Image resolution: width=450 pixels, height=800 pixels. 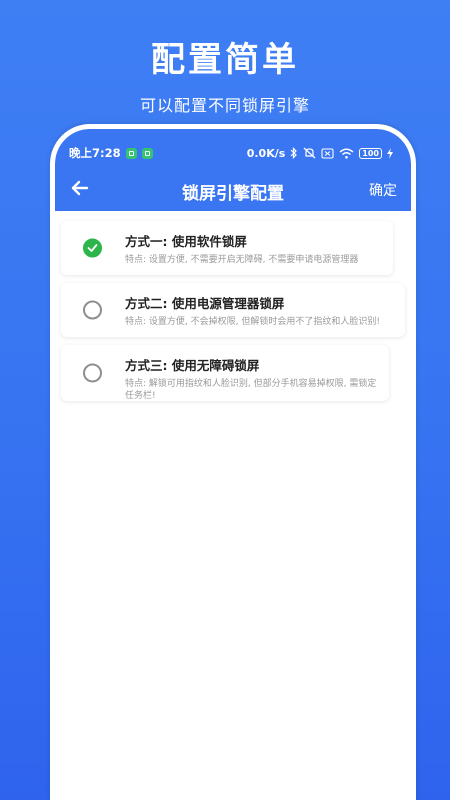 I want to click on option-desc: 特点: 设置方便, 不会掉权限, 但解锁时会用不了指纹和人脸识别!, so click(x=252, y=322).